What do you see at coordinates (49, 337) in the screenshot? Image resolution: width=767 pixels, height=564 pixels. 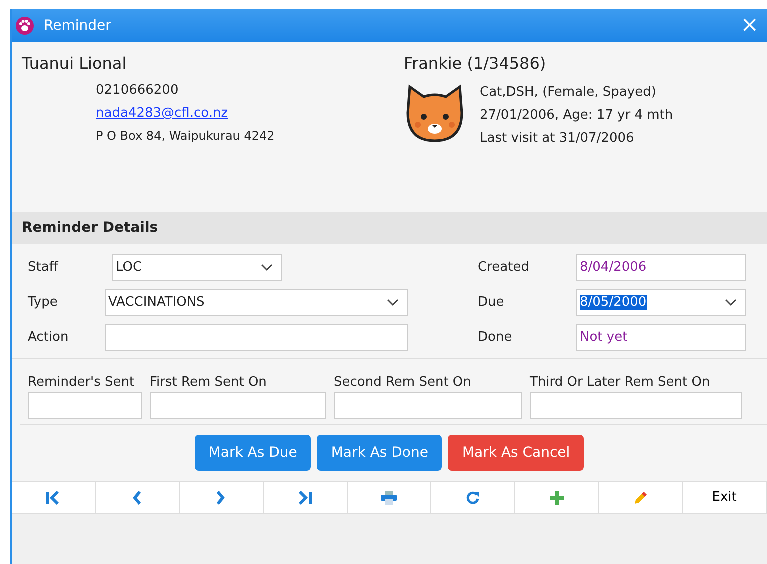 I see `field-label: Action` at bounding box center [49, 337].